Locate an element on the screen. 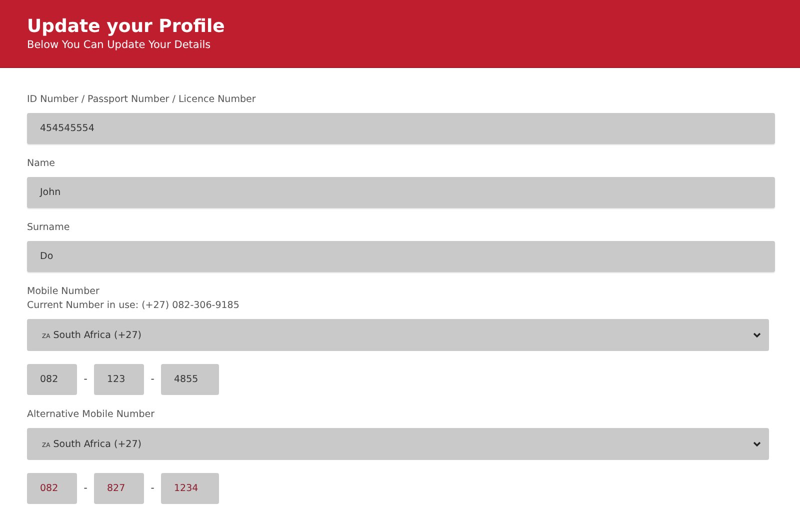 This screenshot has width=800, height=519. current-number-note: Current Number in use: (+27) 082-306-9185 is located at coordinates (133, 306).